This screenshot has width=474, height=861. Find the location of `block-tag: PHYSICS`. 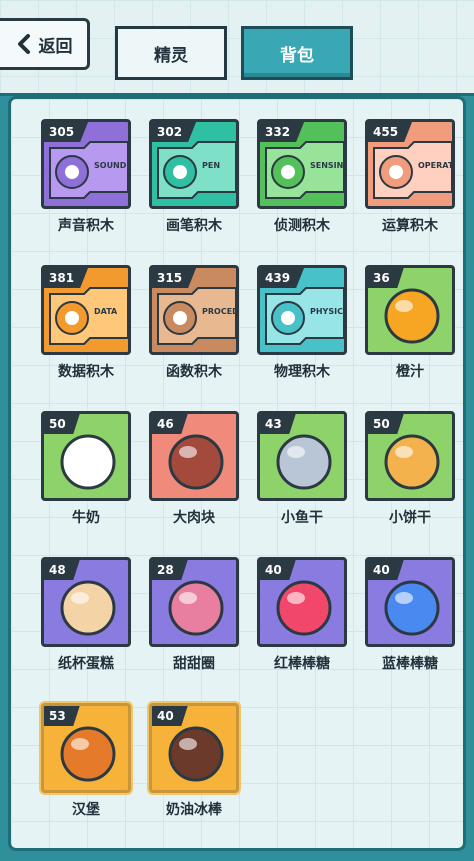

block-tag: PHYSICS is located at coordinates (327, 311).